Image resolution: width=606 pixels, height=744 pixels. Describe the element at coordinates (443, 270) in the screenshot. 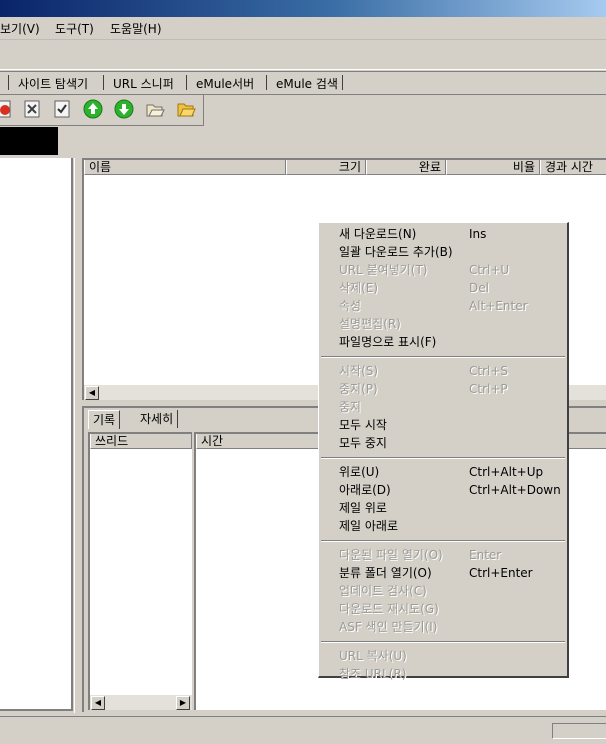

I see `menu-item: URL 붙여넣기(T) Ctrl+U` at that location.